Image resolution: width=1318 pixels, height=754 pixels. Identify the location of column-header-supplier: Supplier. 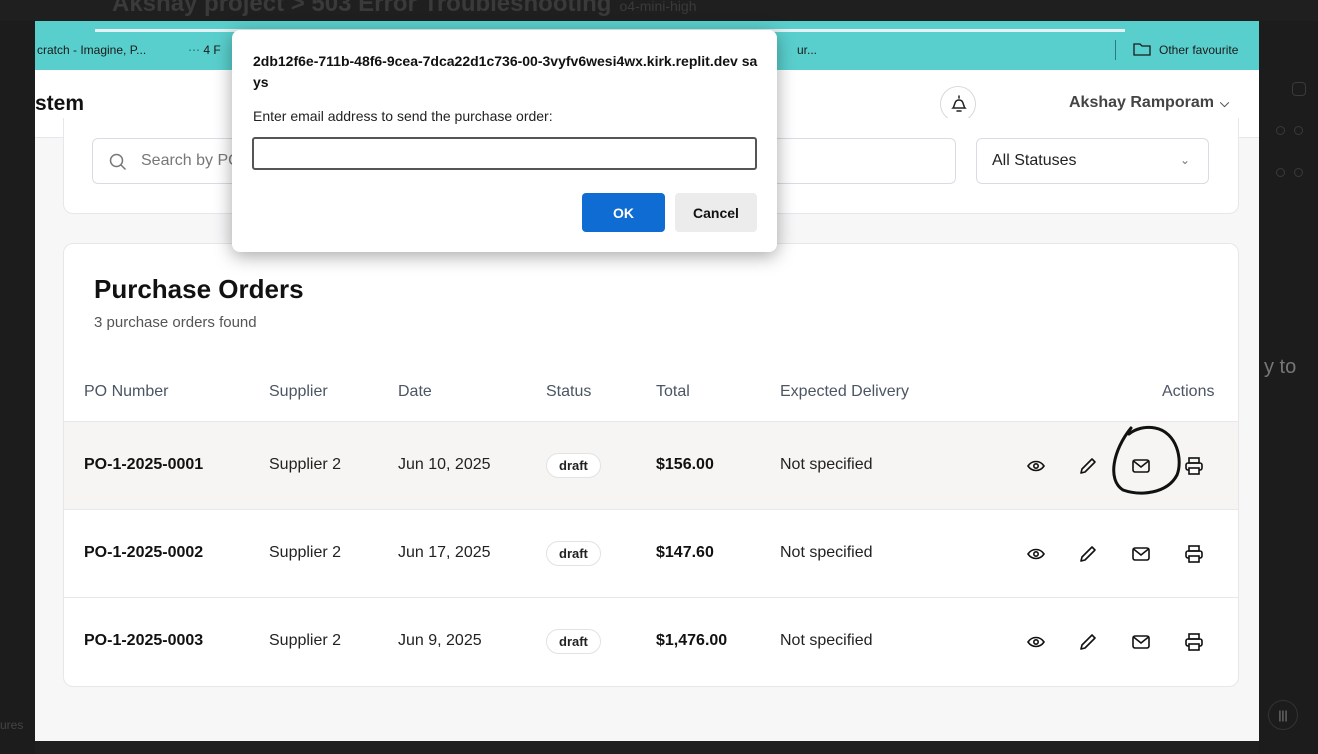
(298, 391).